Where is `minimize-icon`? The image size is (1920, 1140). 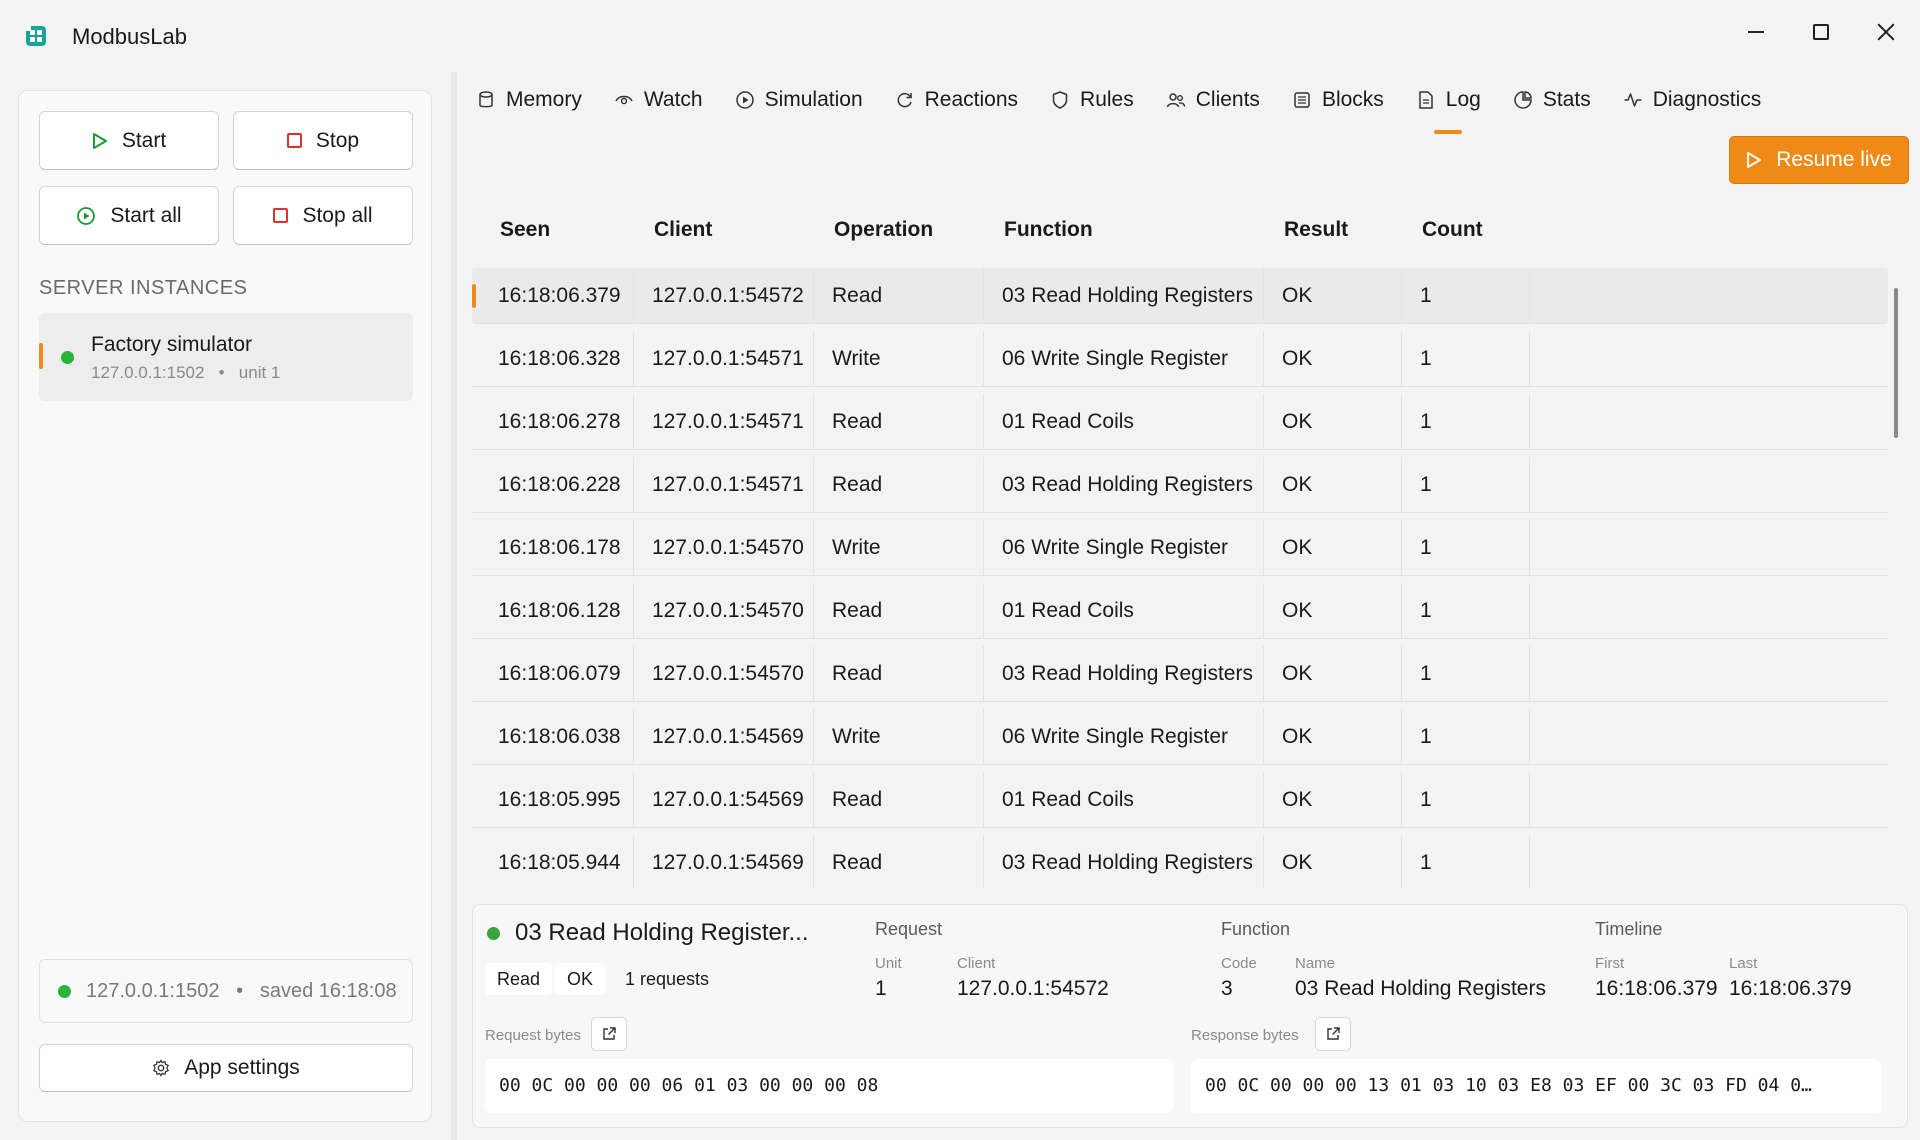
minimize-icon is located at coordinates (1756, 32).